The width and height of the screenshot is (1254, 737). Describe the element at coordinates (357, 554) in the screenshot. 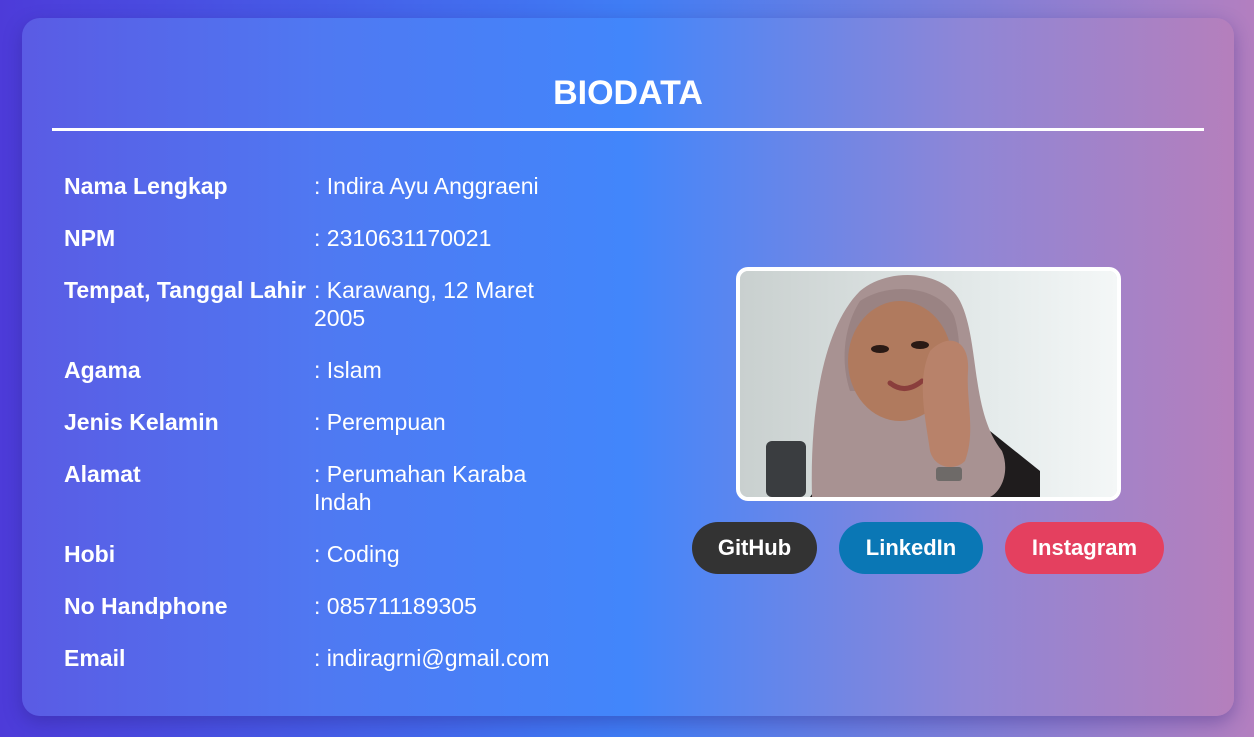

I see `field-value: : Coding` at that location.